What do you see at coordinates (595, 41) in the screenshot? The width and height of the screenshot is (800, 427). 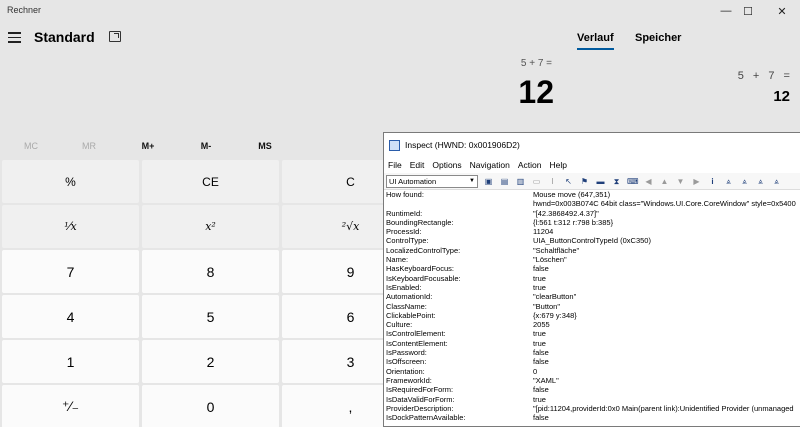 I see `tab-verlauf: Verlauf` at bounding box center [595, 41].